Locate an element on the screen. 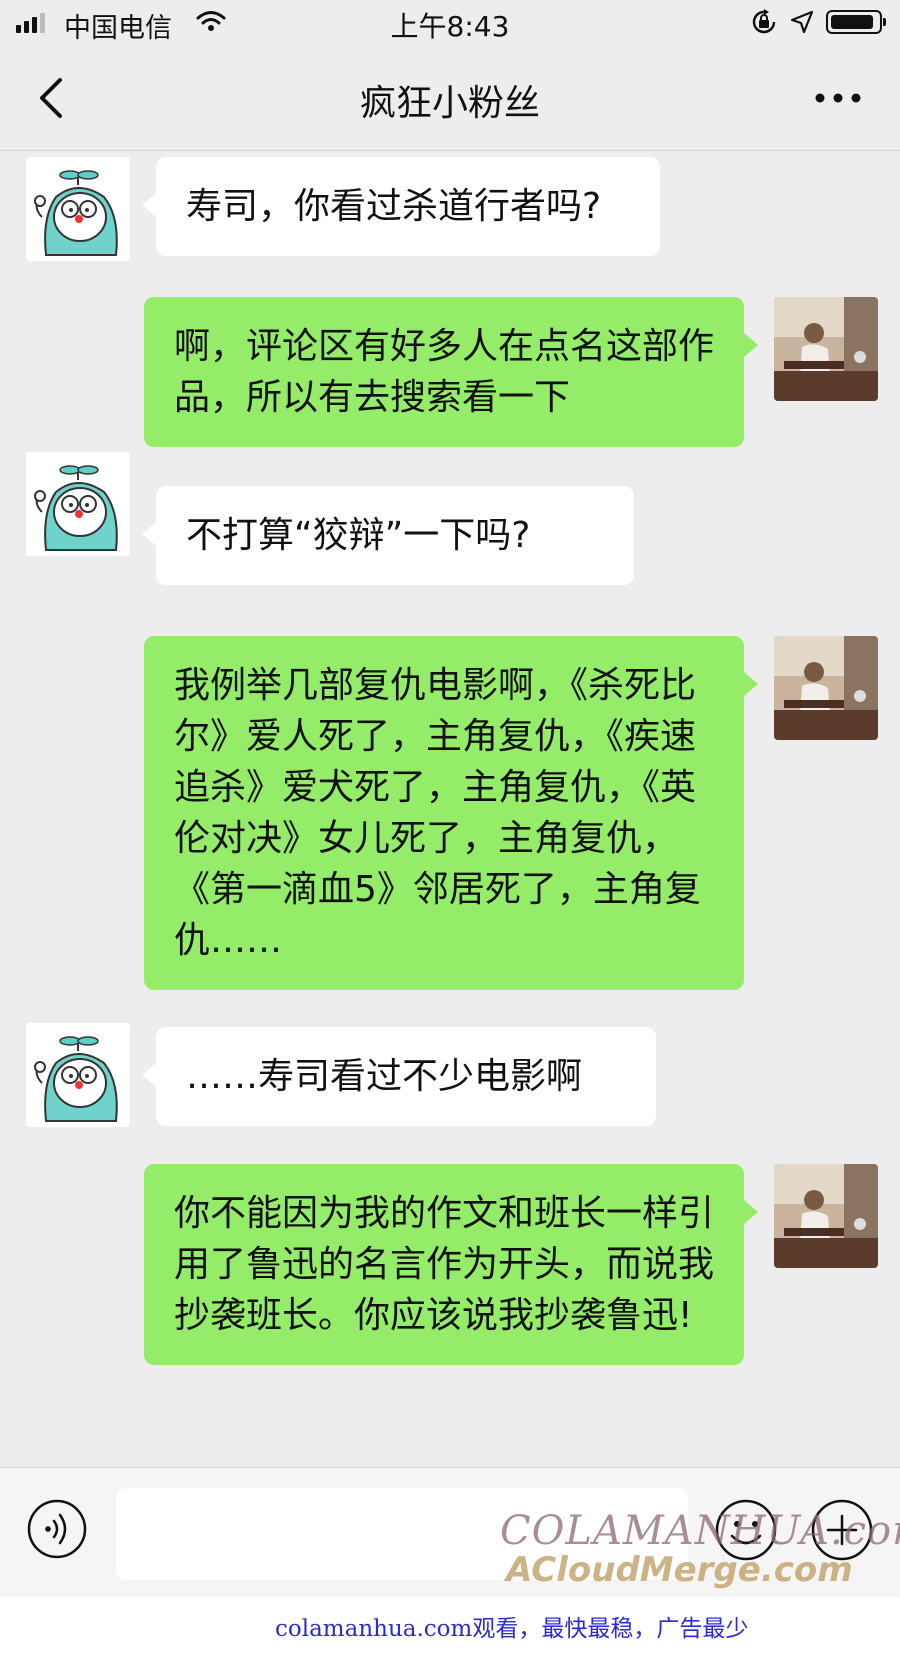 The image size is (900, 1680). message-input is located at coordinates (402, 1534).